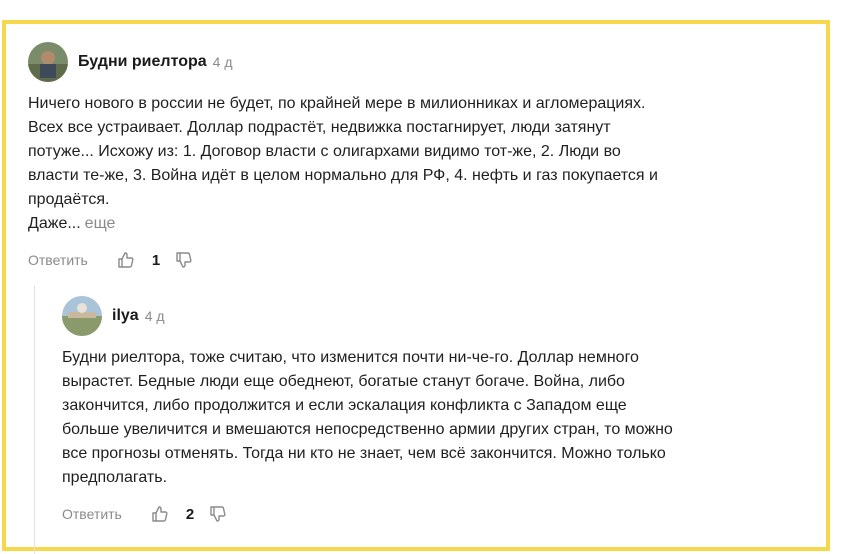 The height and width of the screenshot is (554, 847). I want to click on comment-text-line-last: Даже... еще, so click(423, 224).